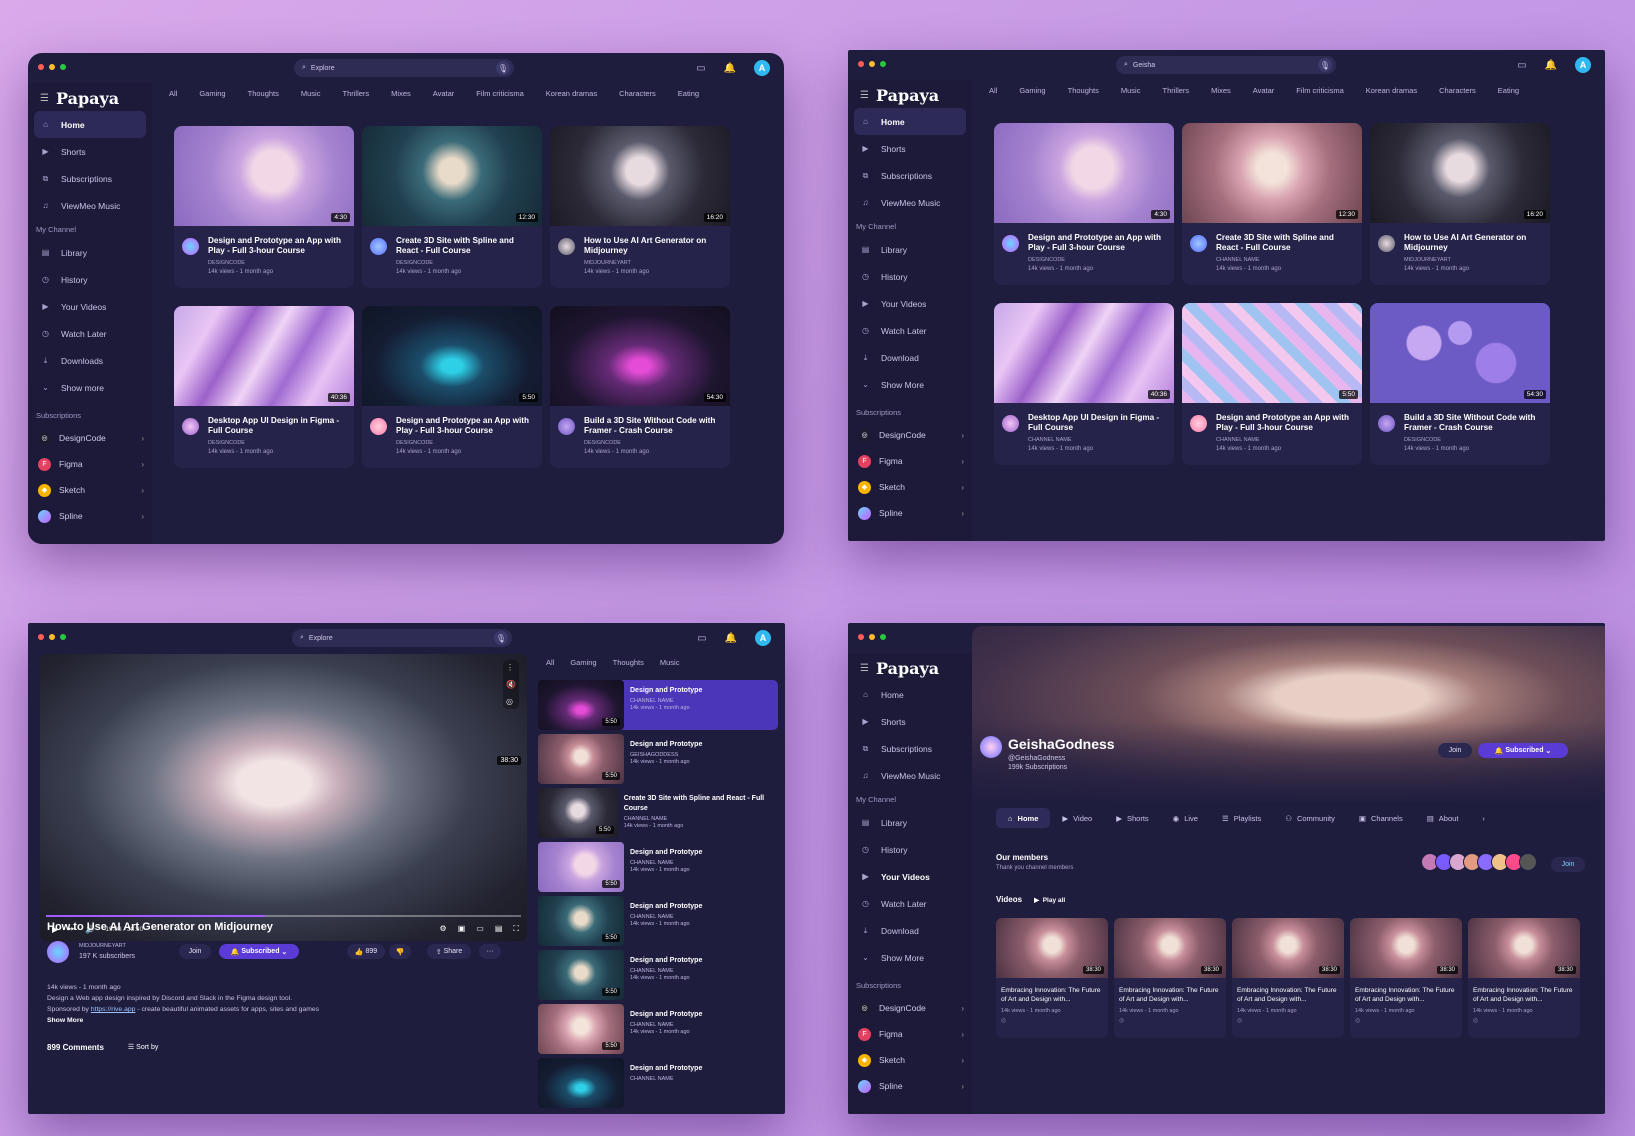 This screenshot has width=1635, height=1136. Describe the element at coordinates (102, 946) in the screenshot. I see `channel-name: MIDJOURNEYART` at that location.